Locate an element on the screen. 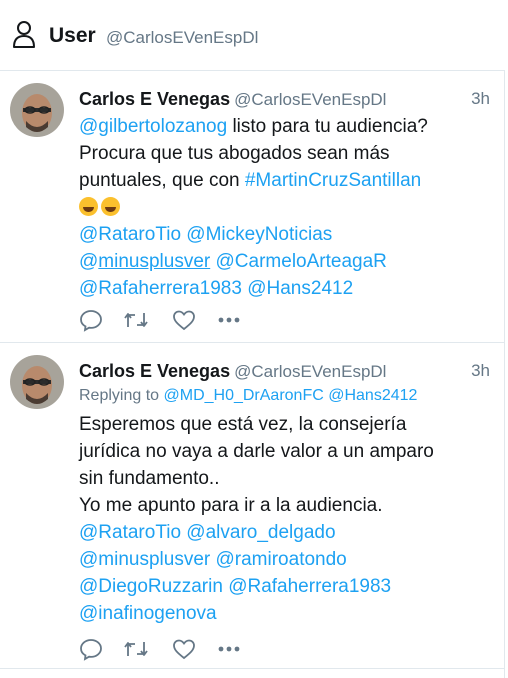 This screenshot has width=508, height=678. reply-user-link: @MD_H0_DrAaronFC is located at coordinates (244, 395).